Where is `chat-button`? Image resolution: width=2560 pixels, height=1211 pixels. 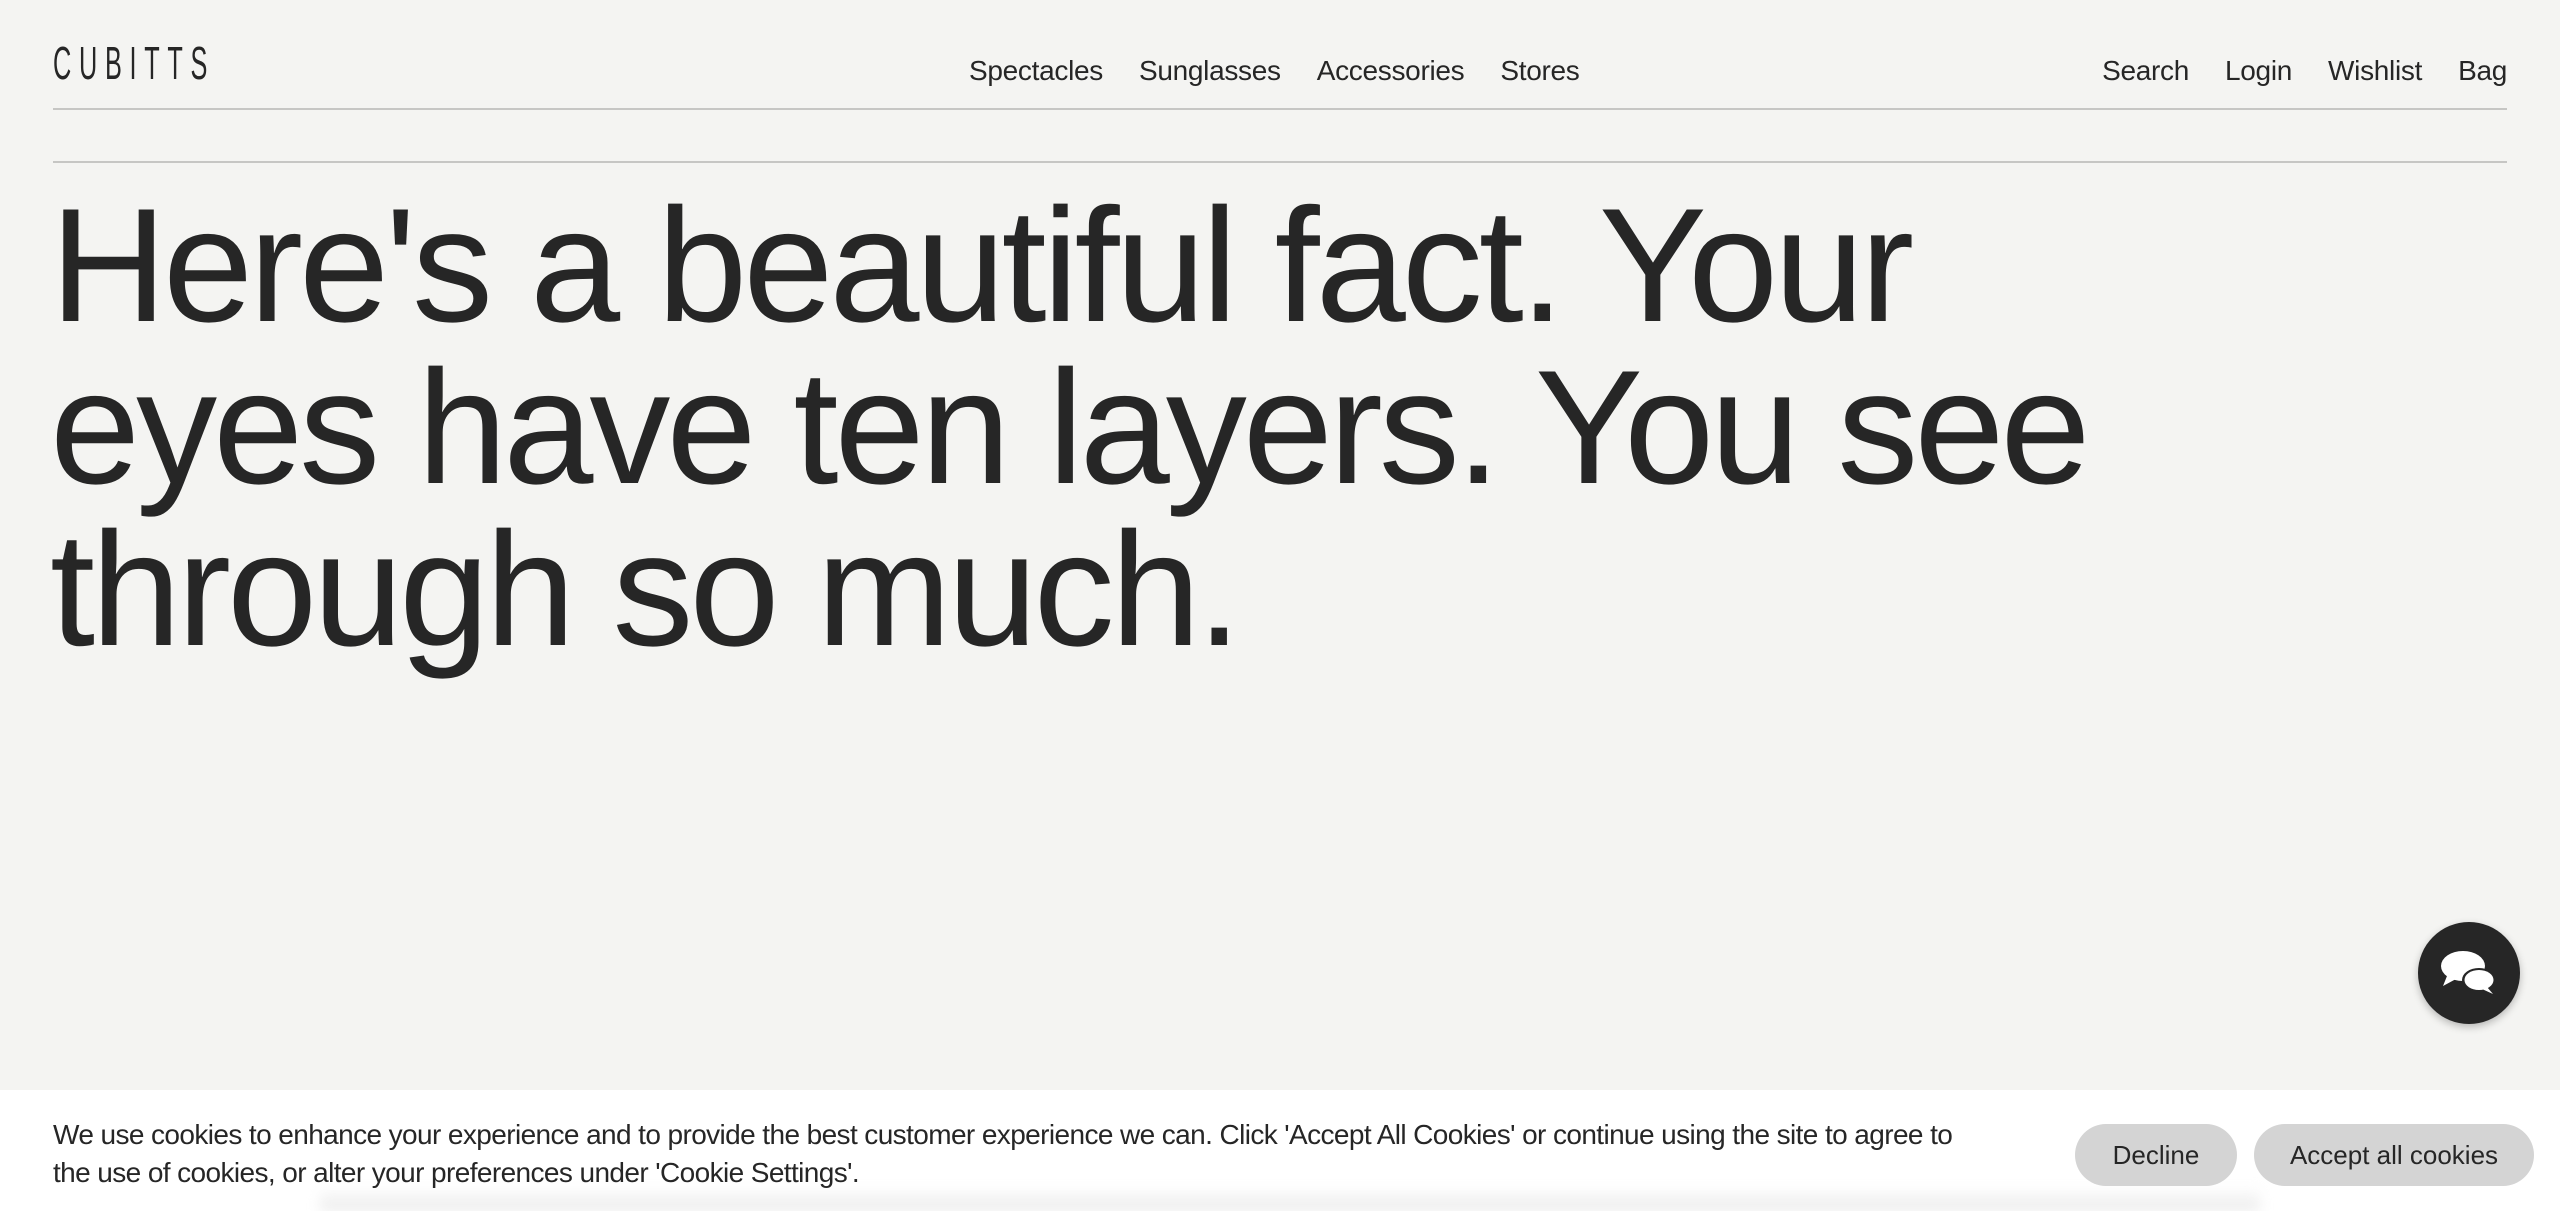 chat-button is located at coordinates (2469, 973).